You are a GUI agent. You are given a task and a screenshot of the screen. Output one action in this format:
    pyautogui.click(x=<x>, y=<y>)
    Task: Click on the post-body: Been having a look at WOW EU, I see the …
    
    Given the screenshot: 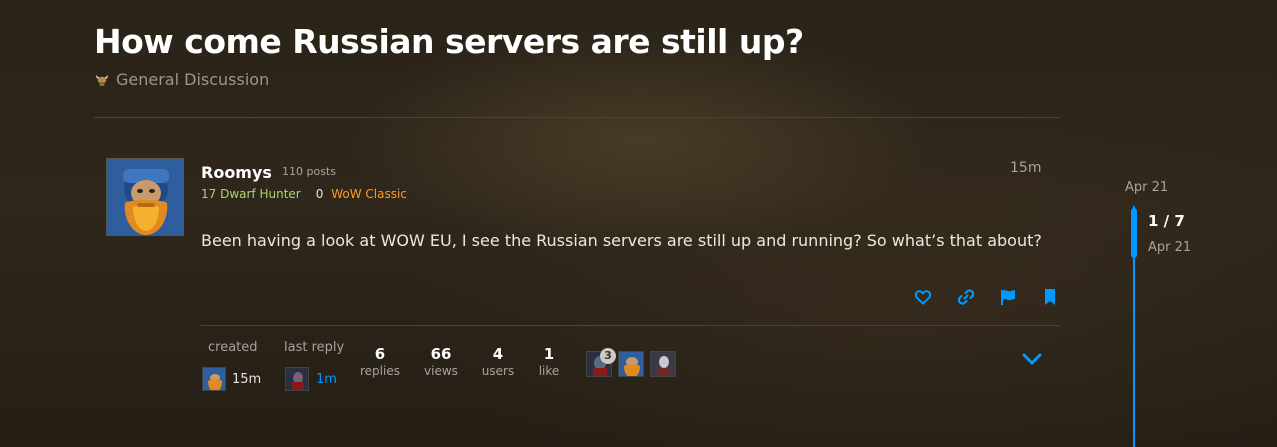 What is the action you would take?
    pyautogui.click(x=621, y=240)
    